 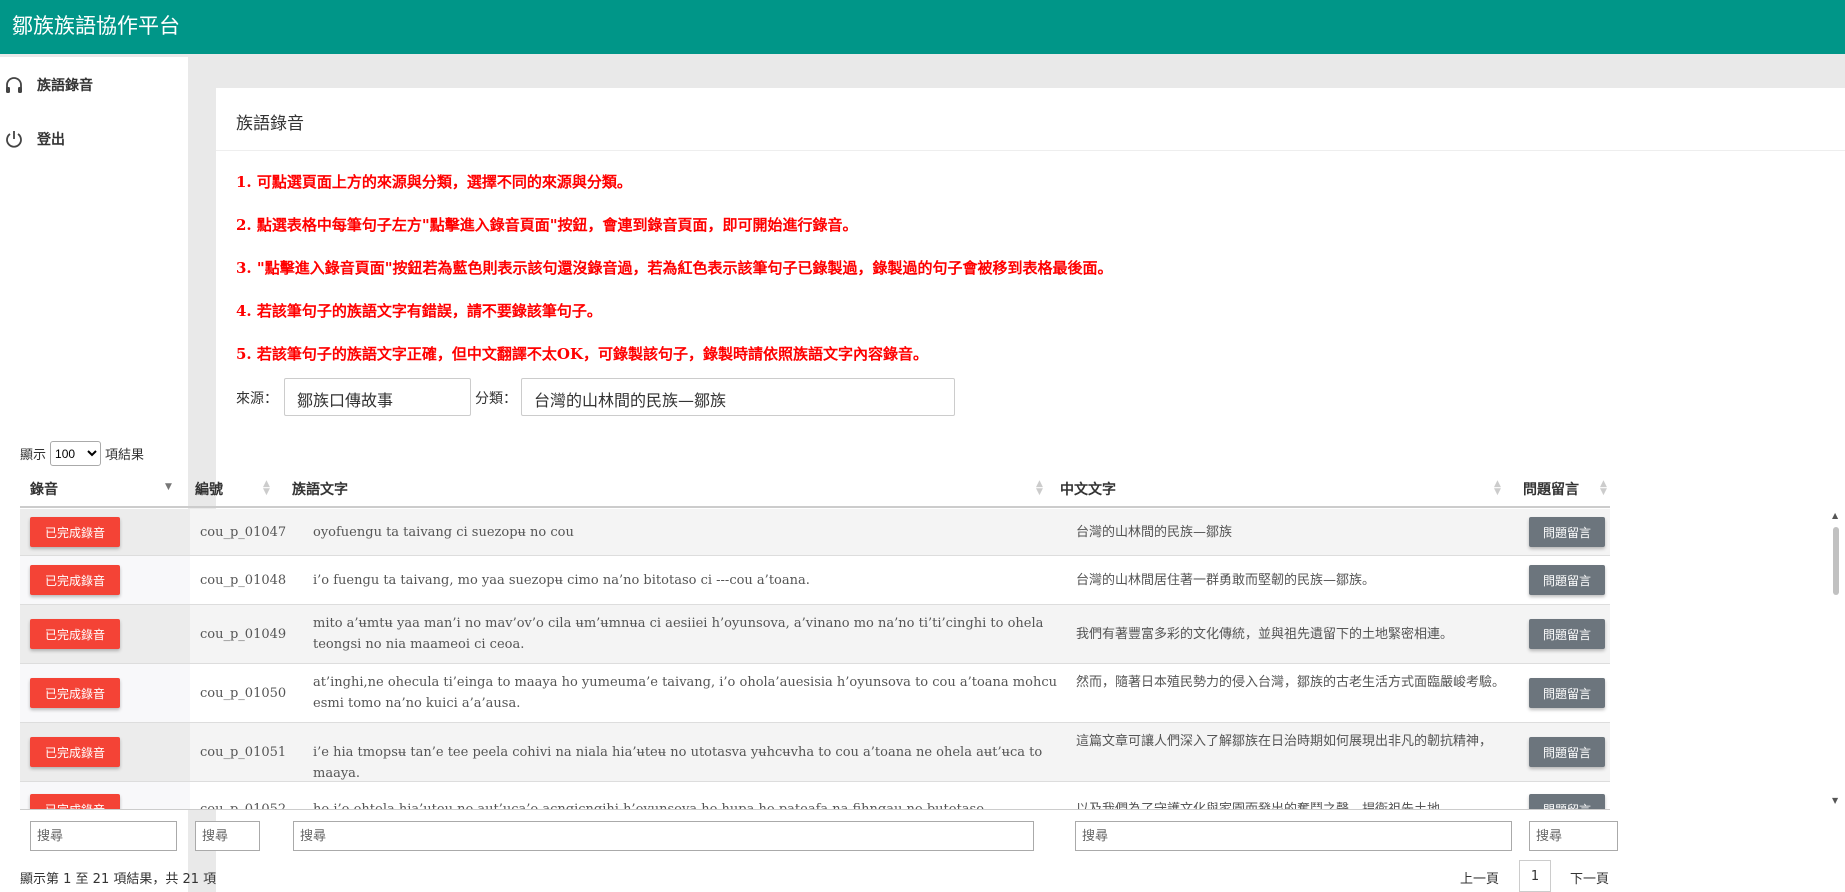 What do you see at coordinates (65, 86) in the screenshot?
I see `sidebar-item-label: 族語錄音` at bounding box center [65, 86].